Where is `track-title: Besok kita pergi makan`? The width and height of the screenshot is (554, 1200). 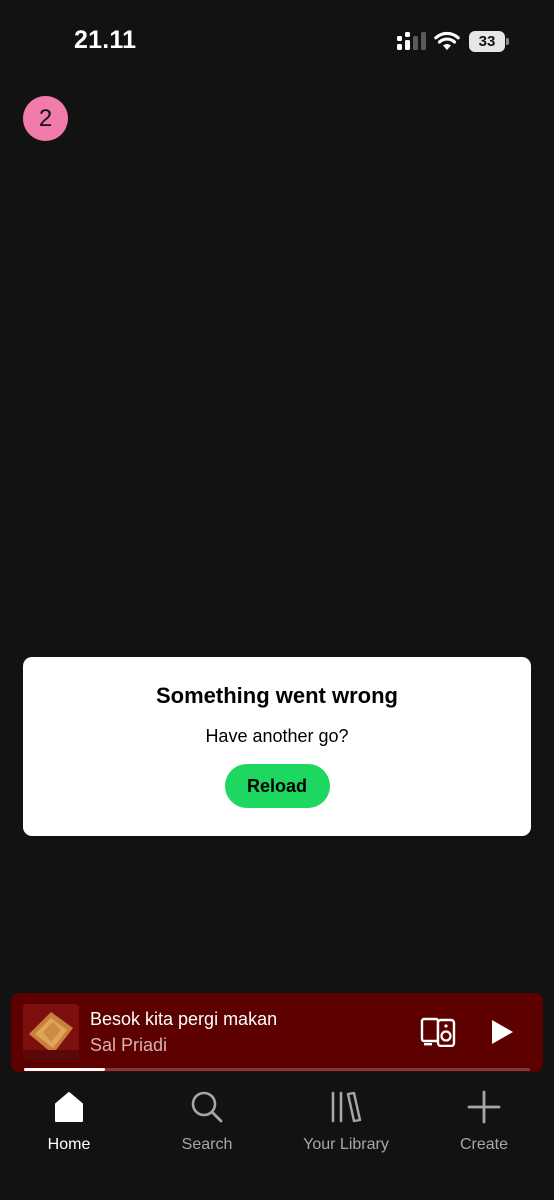 track-title: Besok kita pergi makan is located at coordinates (183, 1019).